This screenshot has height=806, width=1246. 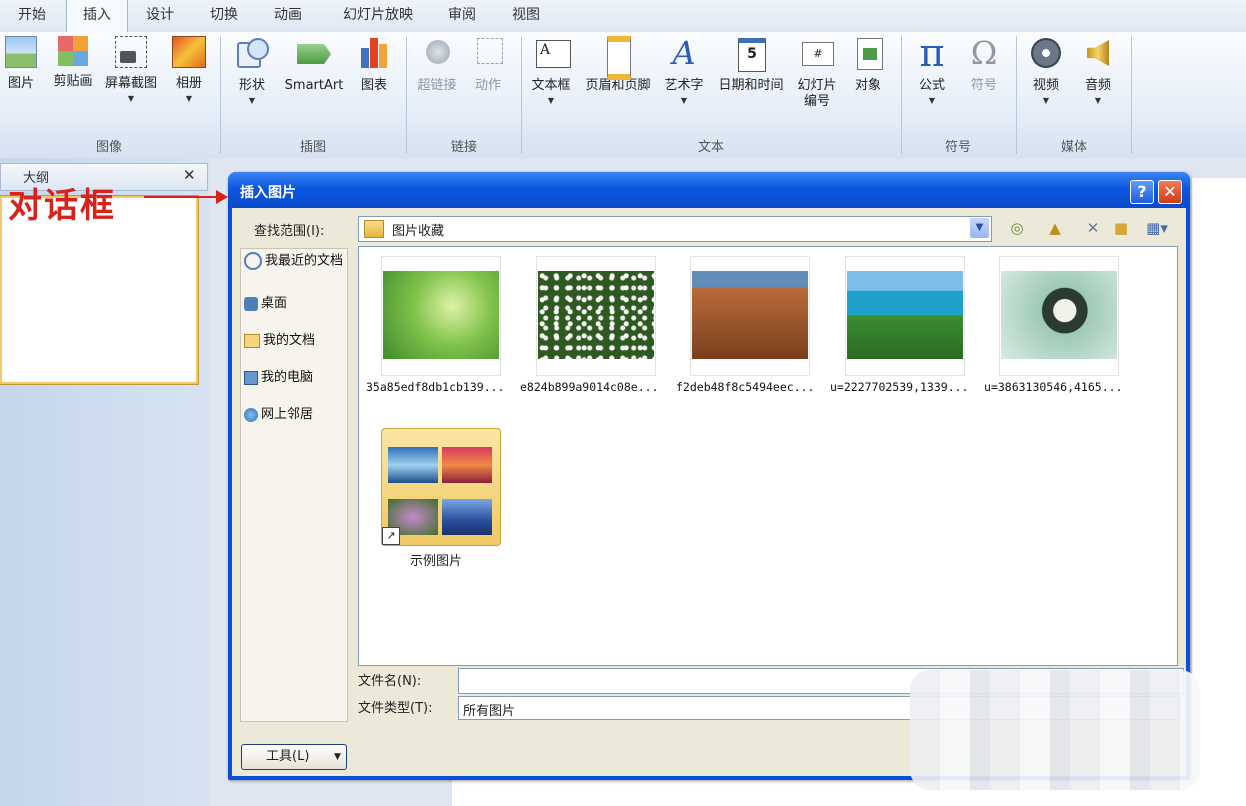 I want to click on new-folder-icon: ■, so click(x=1121, y=228).